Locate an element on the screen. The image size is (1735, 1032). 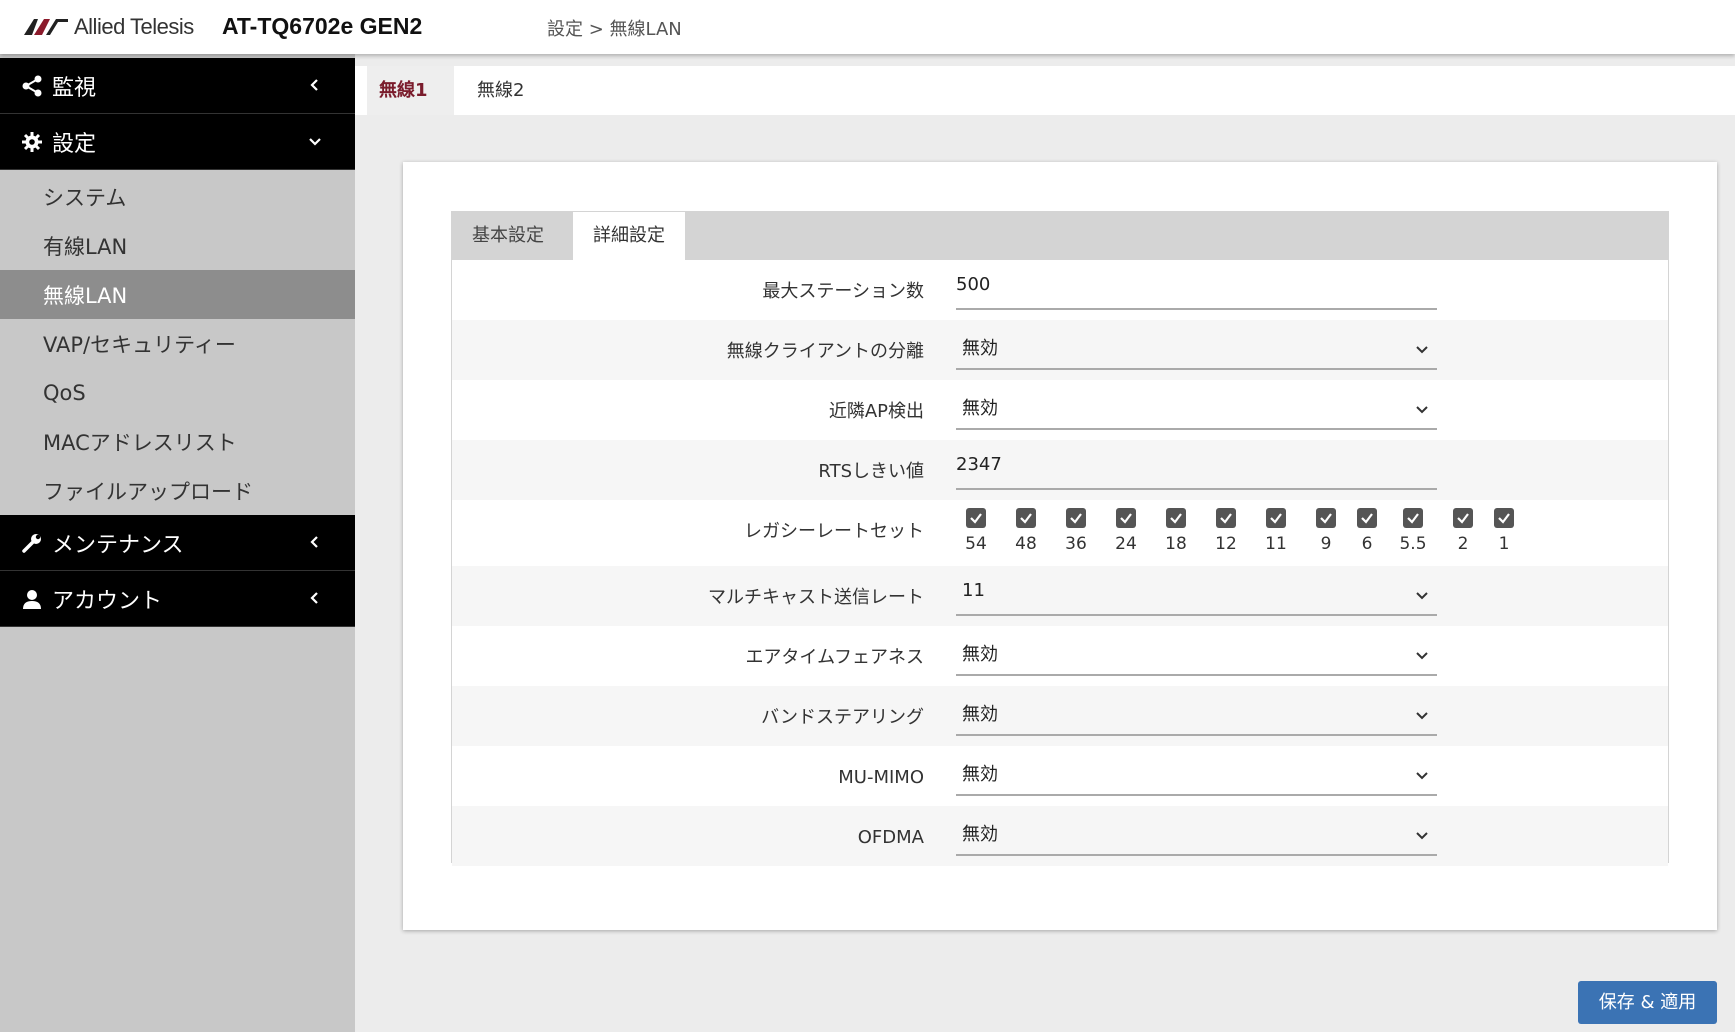
rate-9: 9 is located at coordinates (1326, 531).